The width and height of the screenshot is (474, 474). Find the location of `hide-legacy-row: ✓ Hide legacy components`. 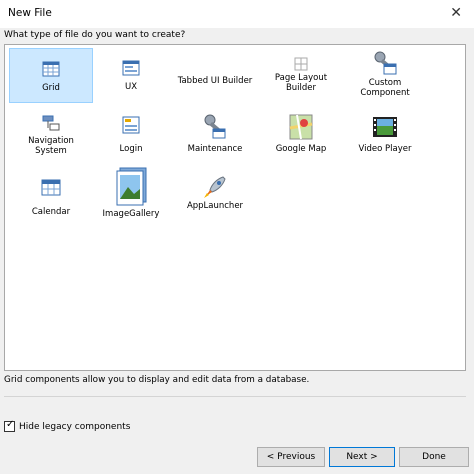

hide-legacy-row: ✓ Hide legacy components is located at coordinates (67, 425).